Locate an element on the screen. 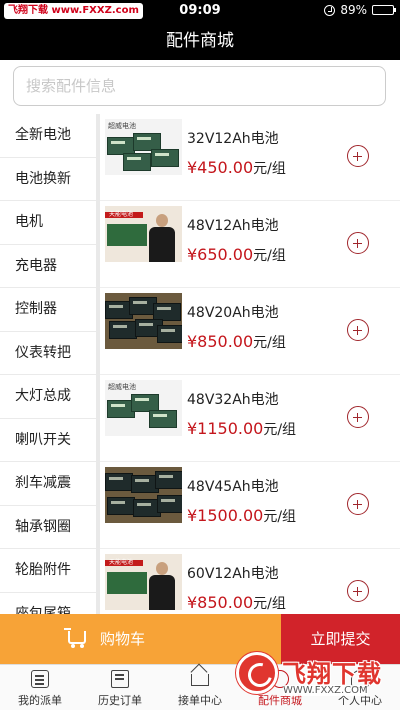  product-item: 超威电池 32V12Ah电池 ¥450.00元/组 is located at coordinates (250, 157).